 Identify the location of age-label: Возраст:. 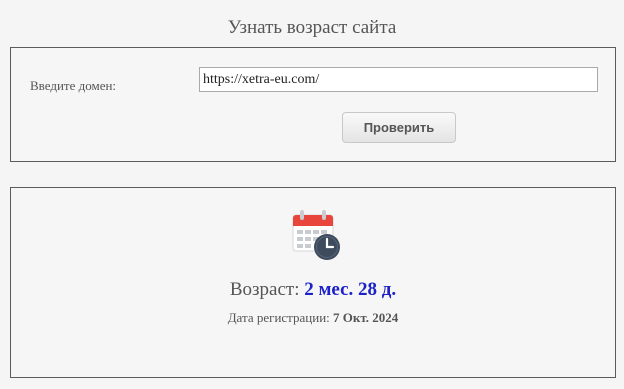
(264, 289).